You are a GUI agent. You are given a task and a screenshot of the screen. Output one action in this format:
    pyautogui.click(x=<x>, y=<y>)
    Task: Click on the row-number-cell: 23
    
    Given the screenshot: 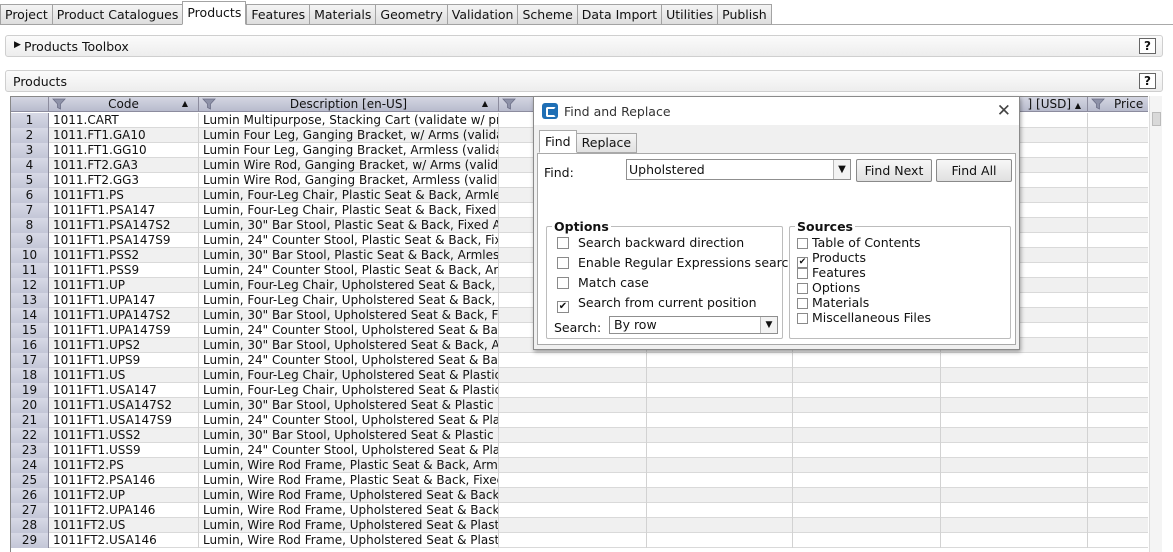 What is the action you would take?
    pyautogui.click(x=30, y=450)
    